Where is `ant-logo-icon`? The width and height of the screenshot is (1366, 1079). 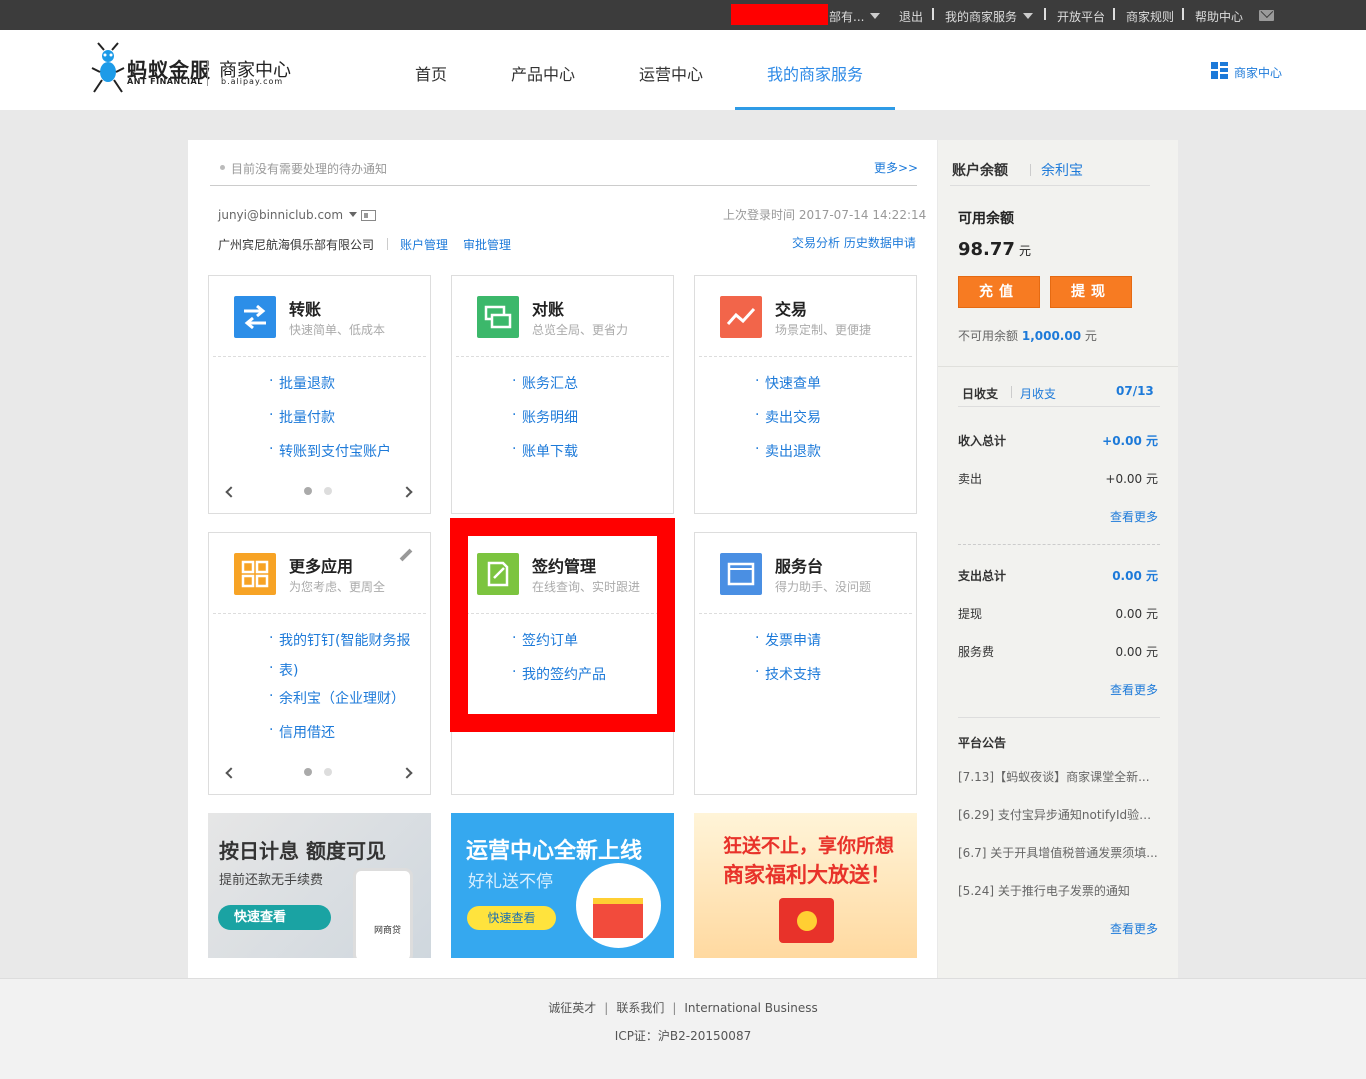 ant-logo-icon is located at coordinates (108, 68).